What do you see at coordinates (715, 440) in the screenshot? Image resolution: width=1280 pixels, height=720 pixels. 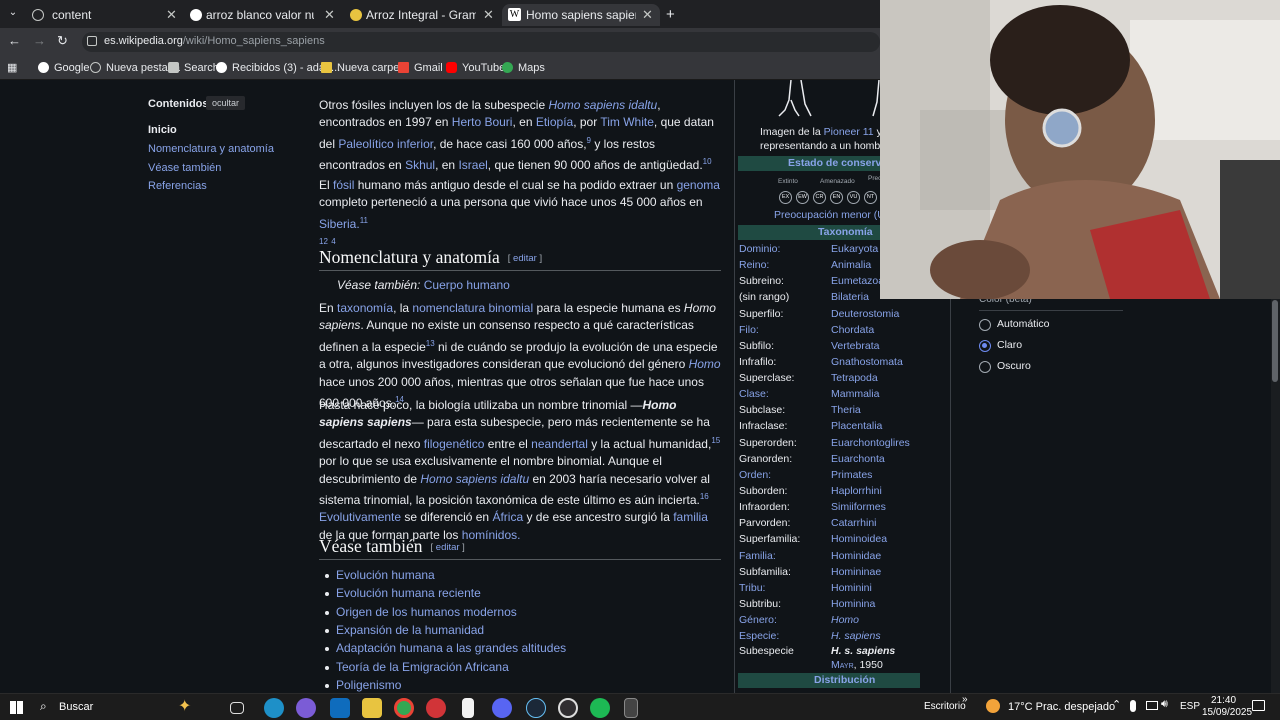 I see `ref-15: 15` at bounding box center [715, 440].